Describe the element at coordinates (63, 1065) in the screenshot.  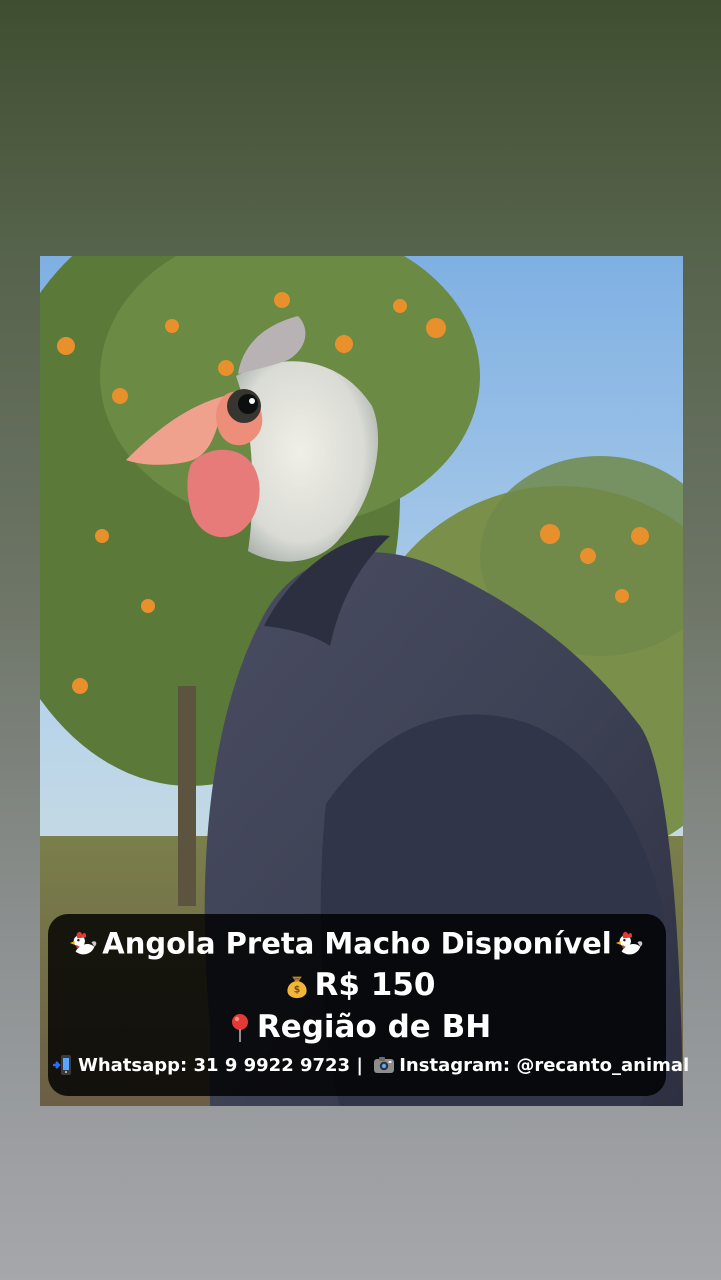
I see `mobile-phone-arrow-icon` at that location.